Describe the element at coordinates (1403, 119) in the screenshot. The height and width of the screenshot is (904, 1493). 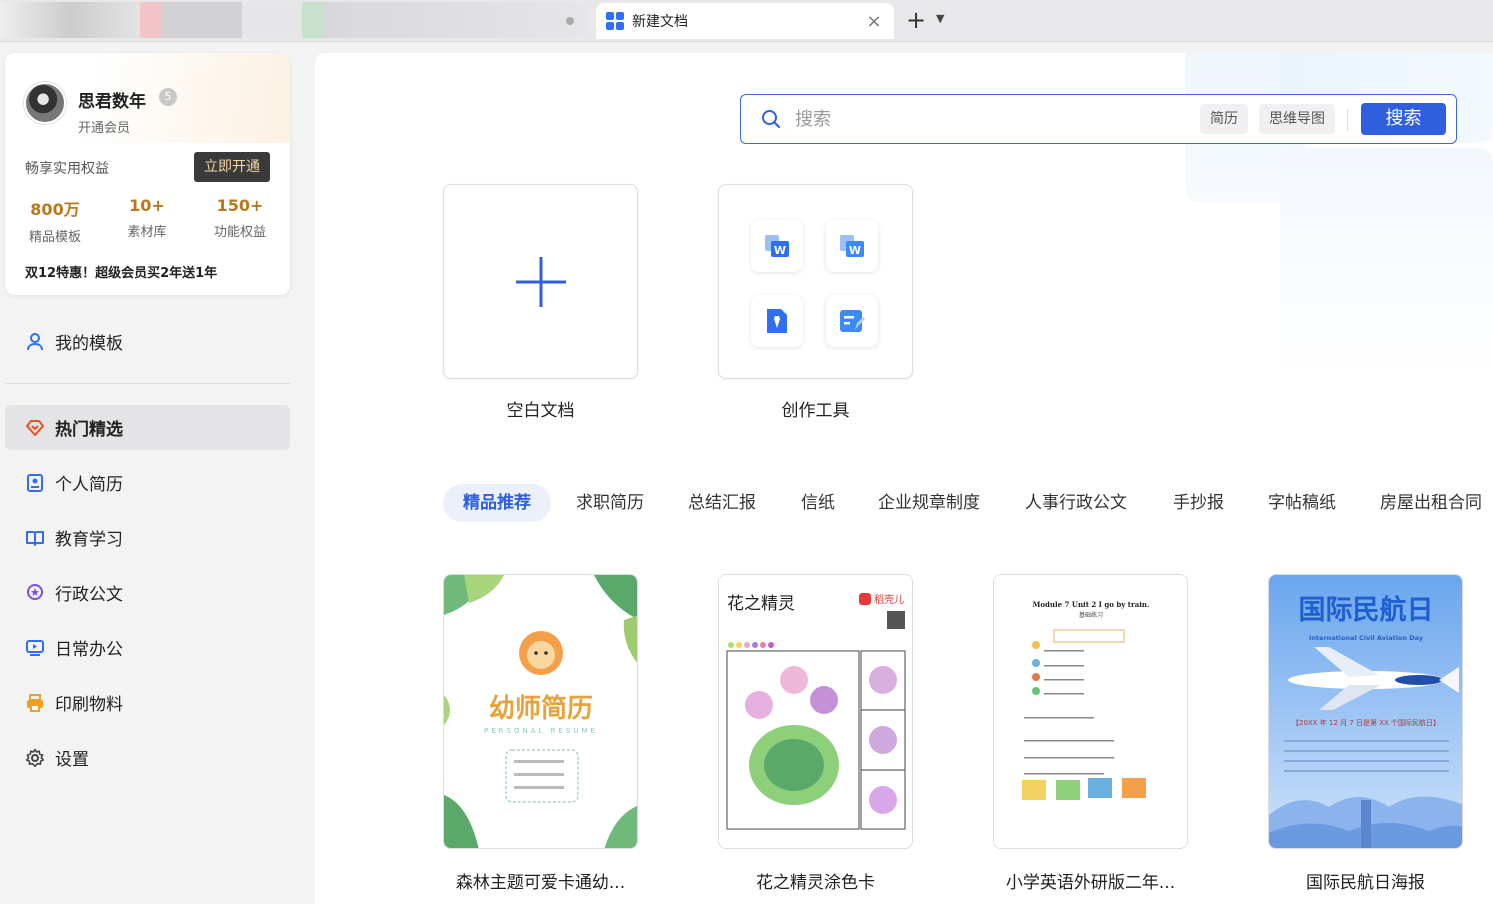
I see `search-button: 搜索` at that location.